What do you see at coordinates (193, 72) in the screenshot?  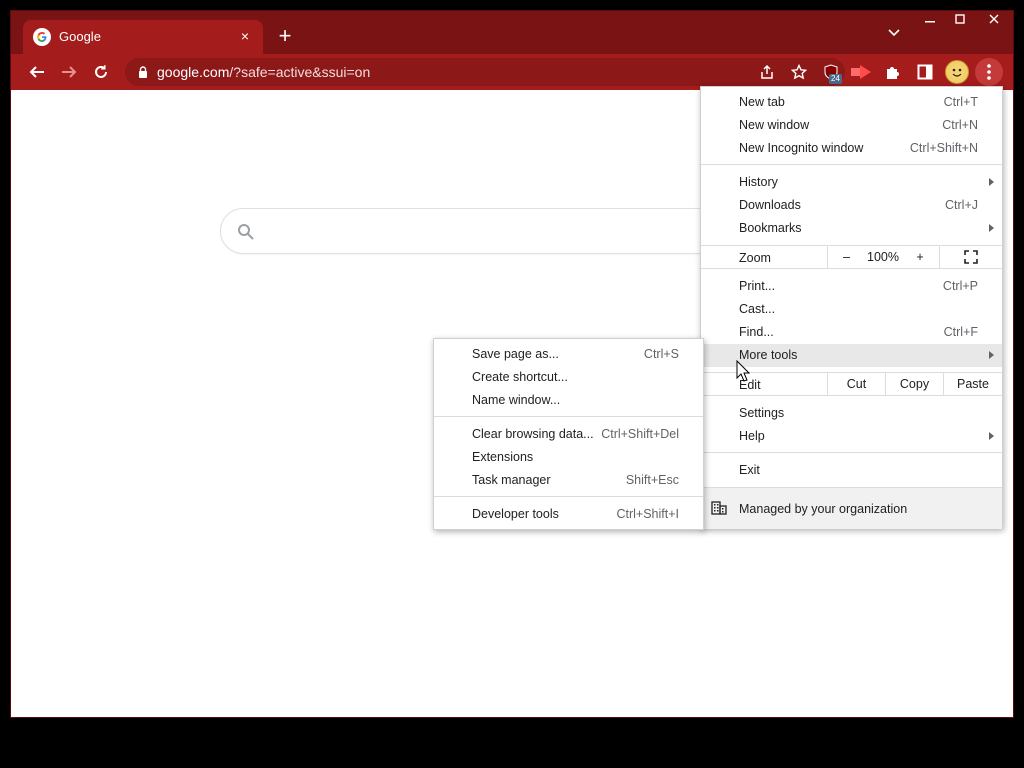 I see `url-host: google.com` at bounding box center [193, 72].